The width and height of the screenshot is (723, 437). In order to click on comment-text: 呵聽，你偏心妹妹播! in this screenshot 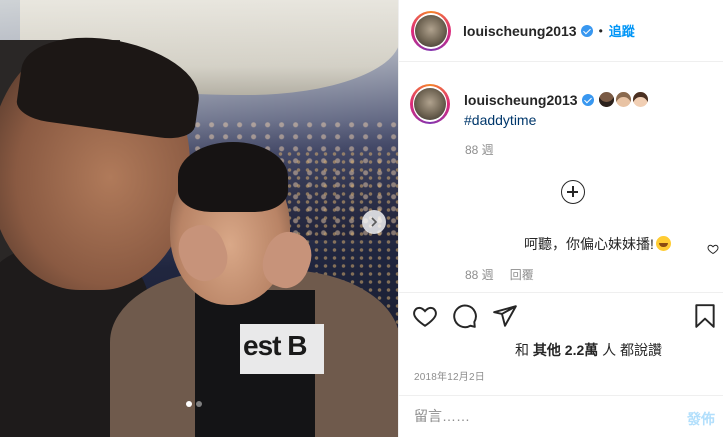, I will do `click(589, 244)`.